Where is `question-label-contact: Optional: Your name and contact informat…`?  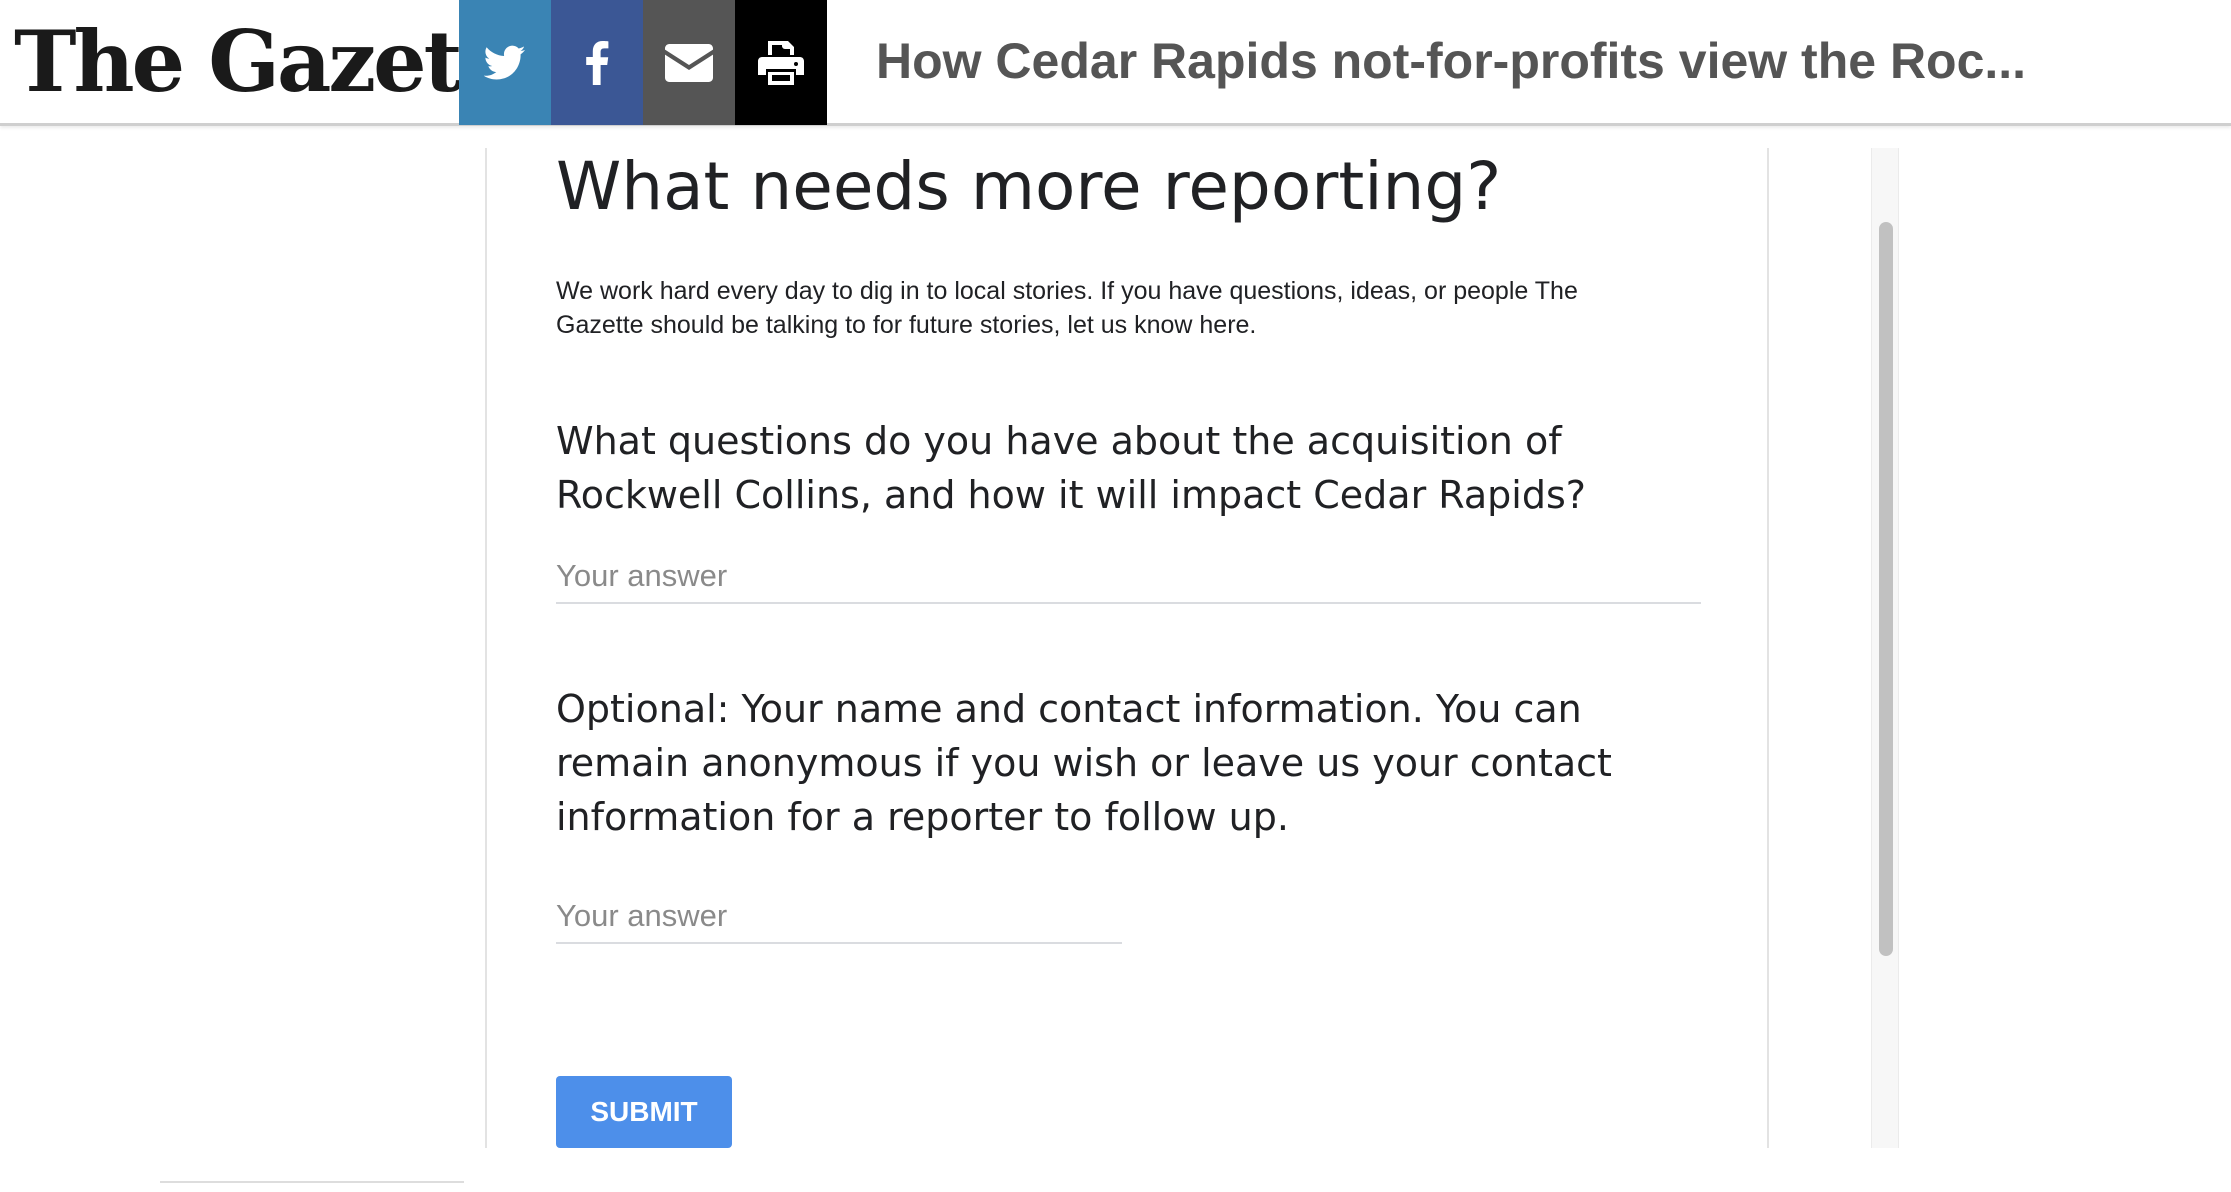
question-label-contact: Optional: Your name and contact informat… is located at coordinates (1084, 763).